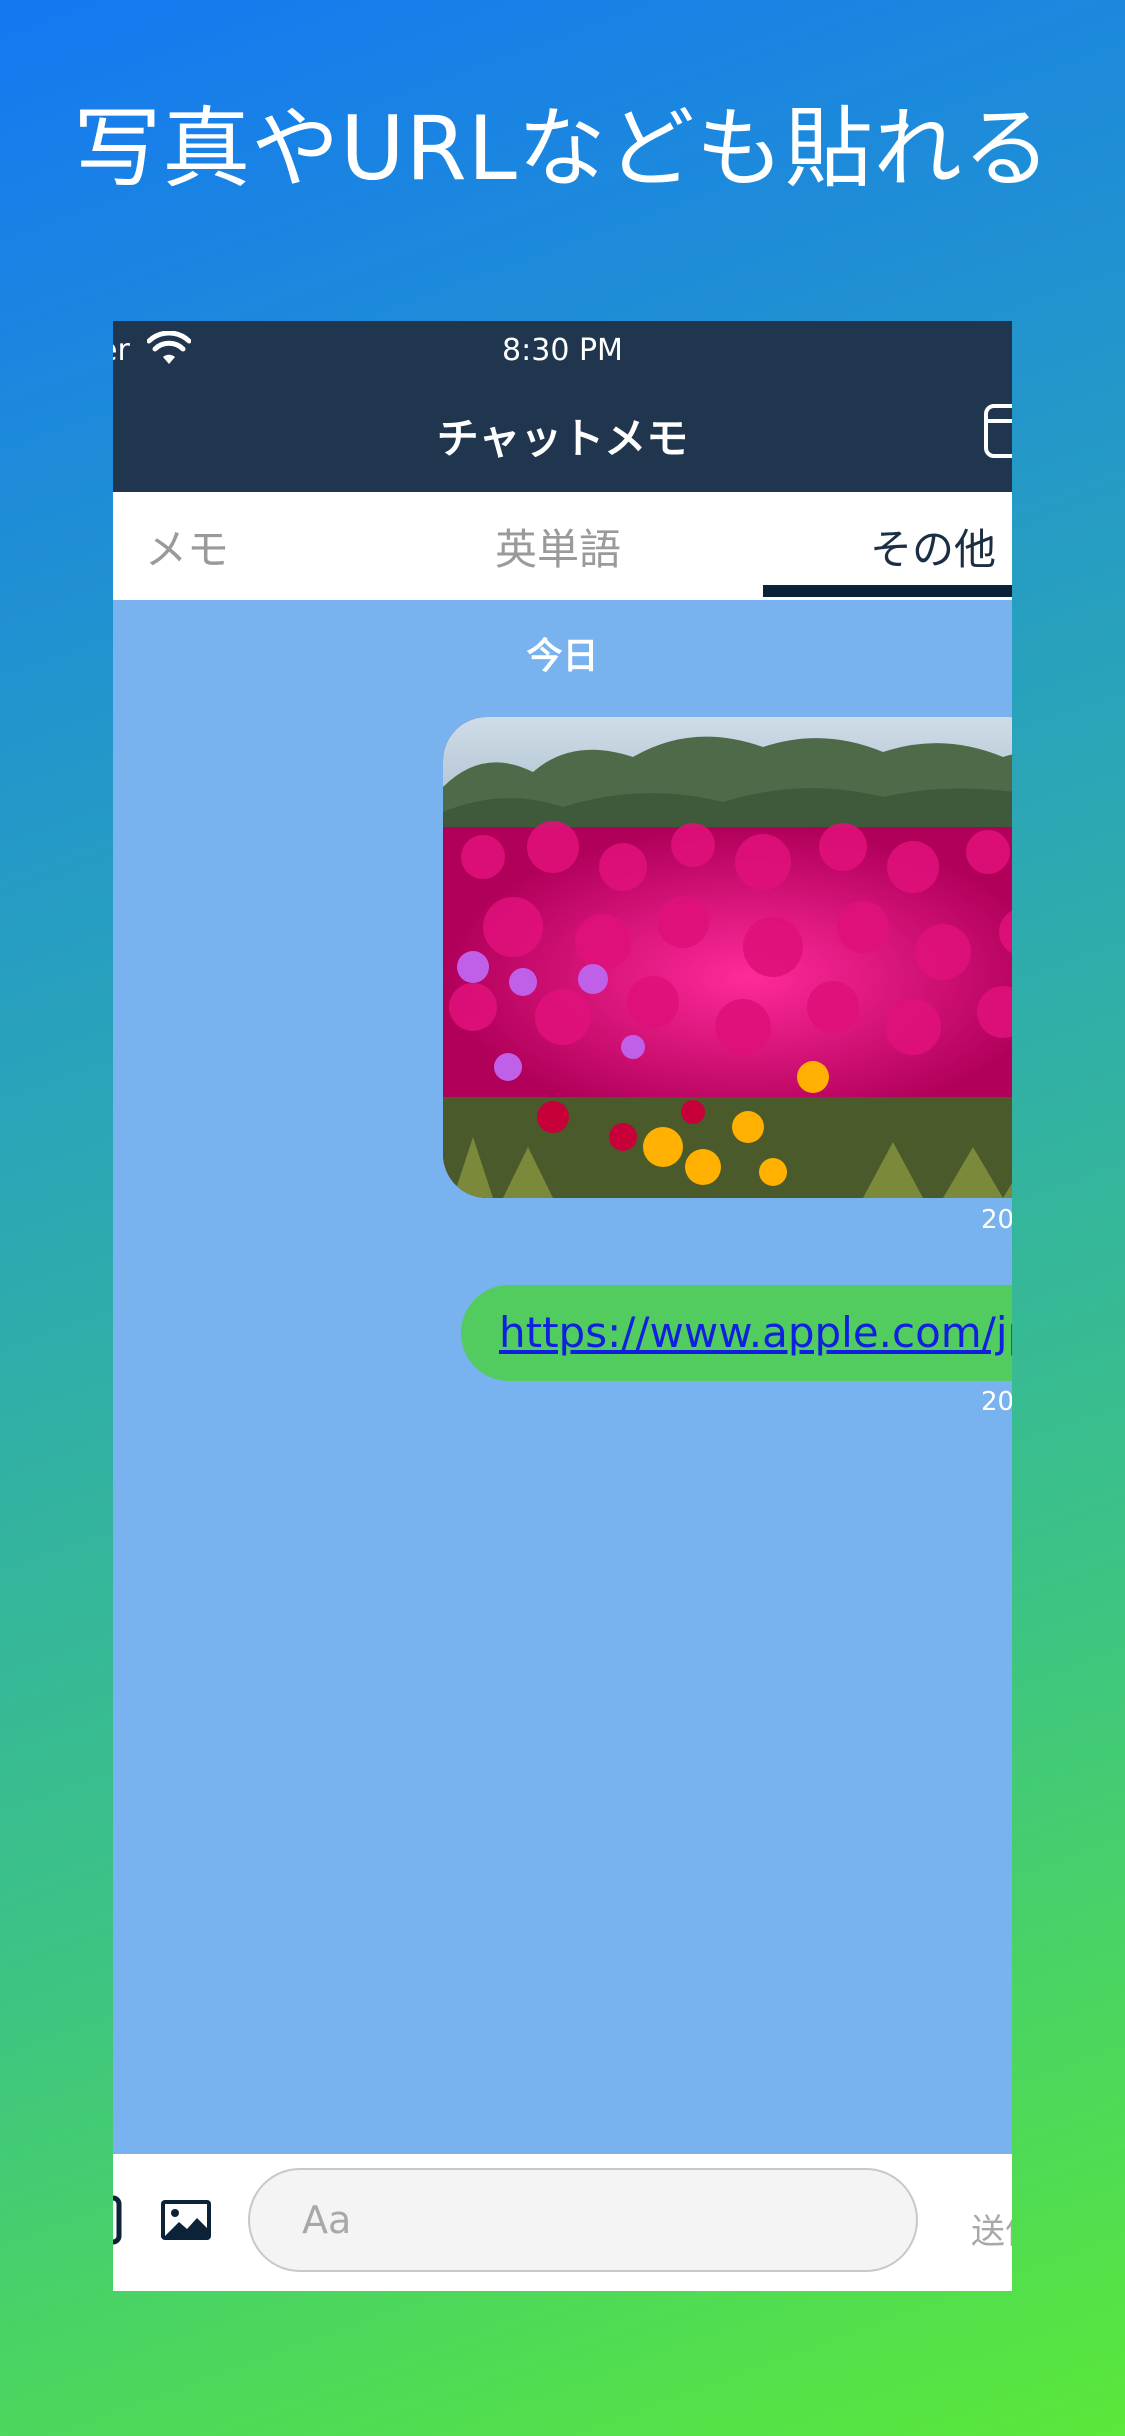  I want to click on send-button: 送信, so click(991, 2228).